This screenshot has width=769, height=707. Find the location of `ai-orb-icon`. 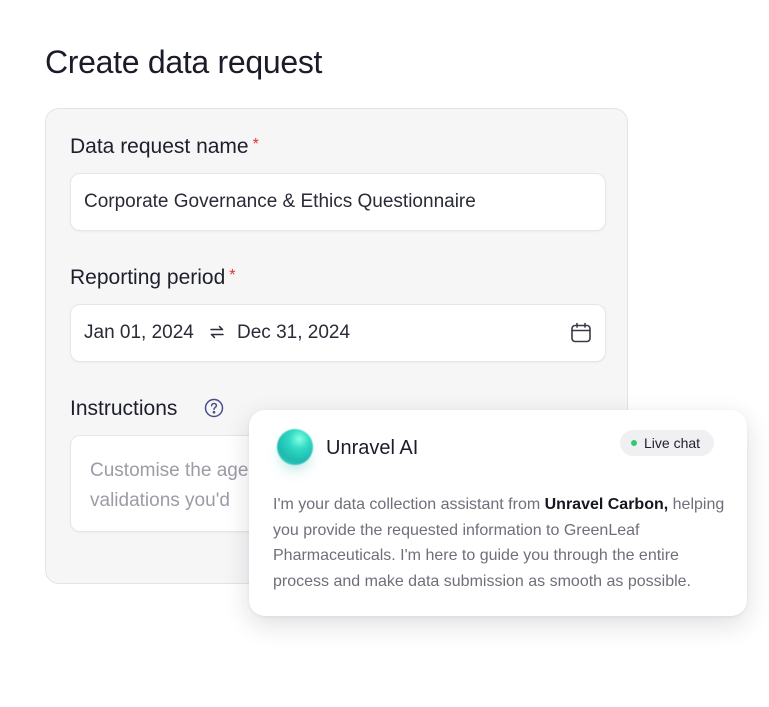

ai-orb-icon is located at coordinates (295, 447).